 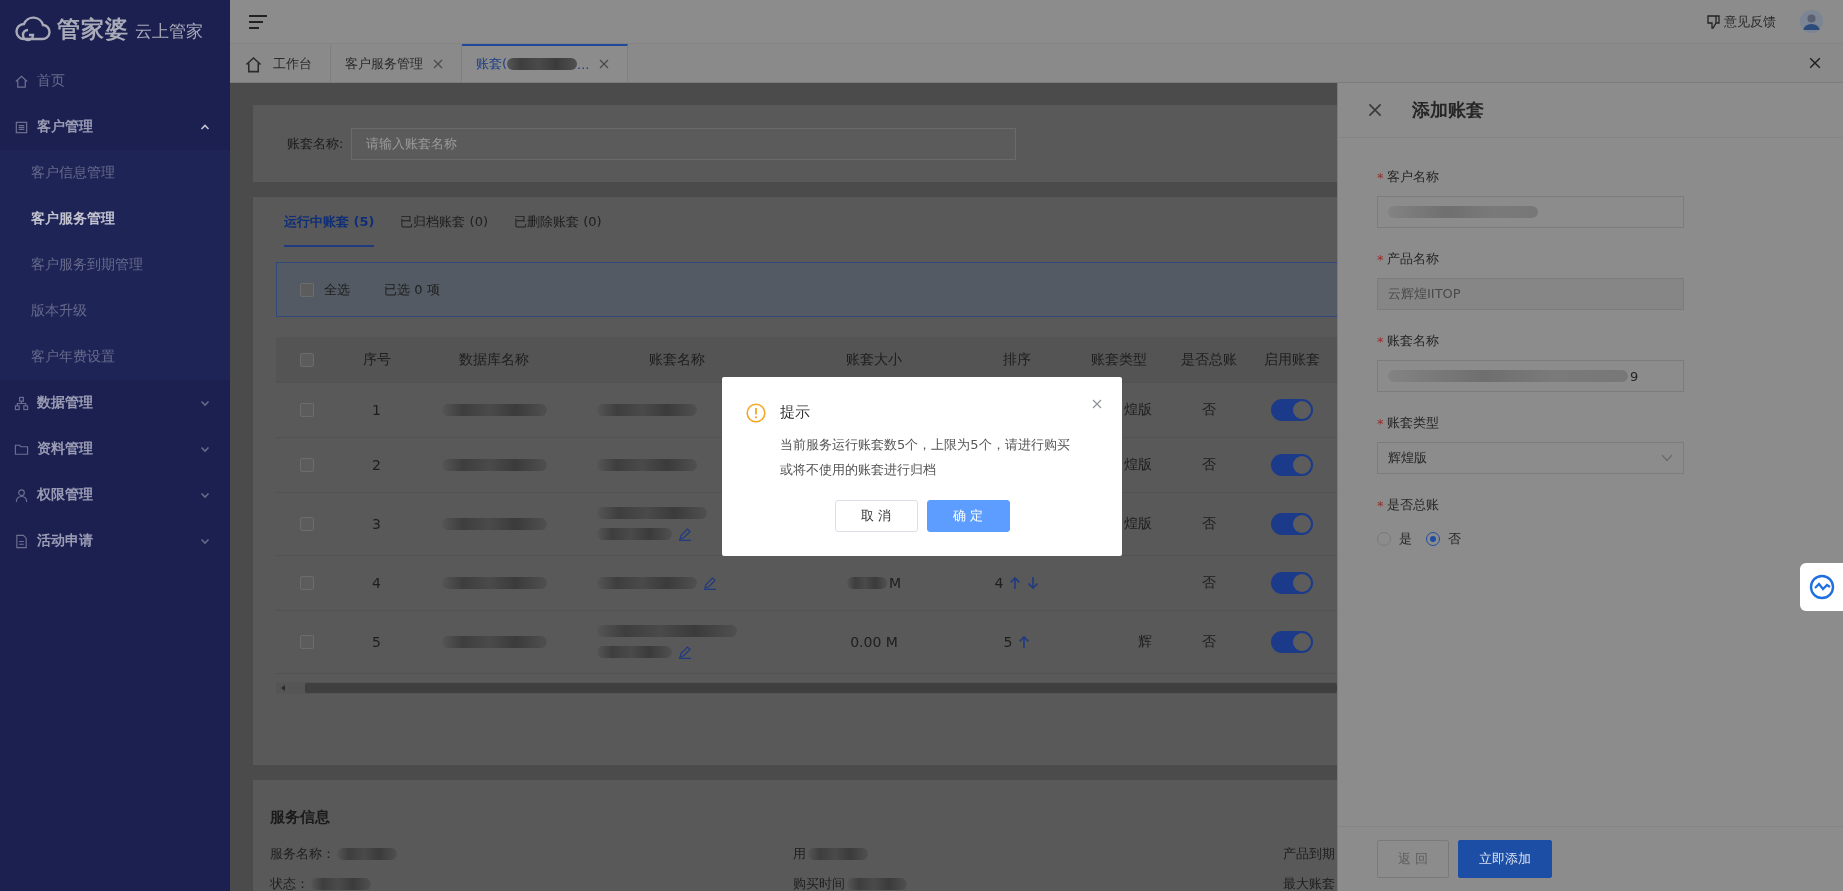 What do you see at coordinates (21, 541) in the screenshot?
I see `document-icon` at bounding box center [21, 541].